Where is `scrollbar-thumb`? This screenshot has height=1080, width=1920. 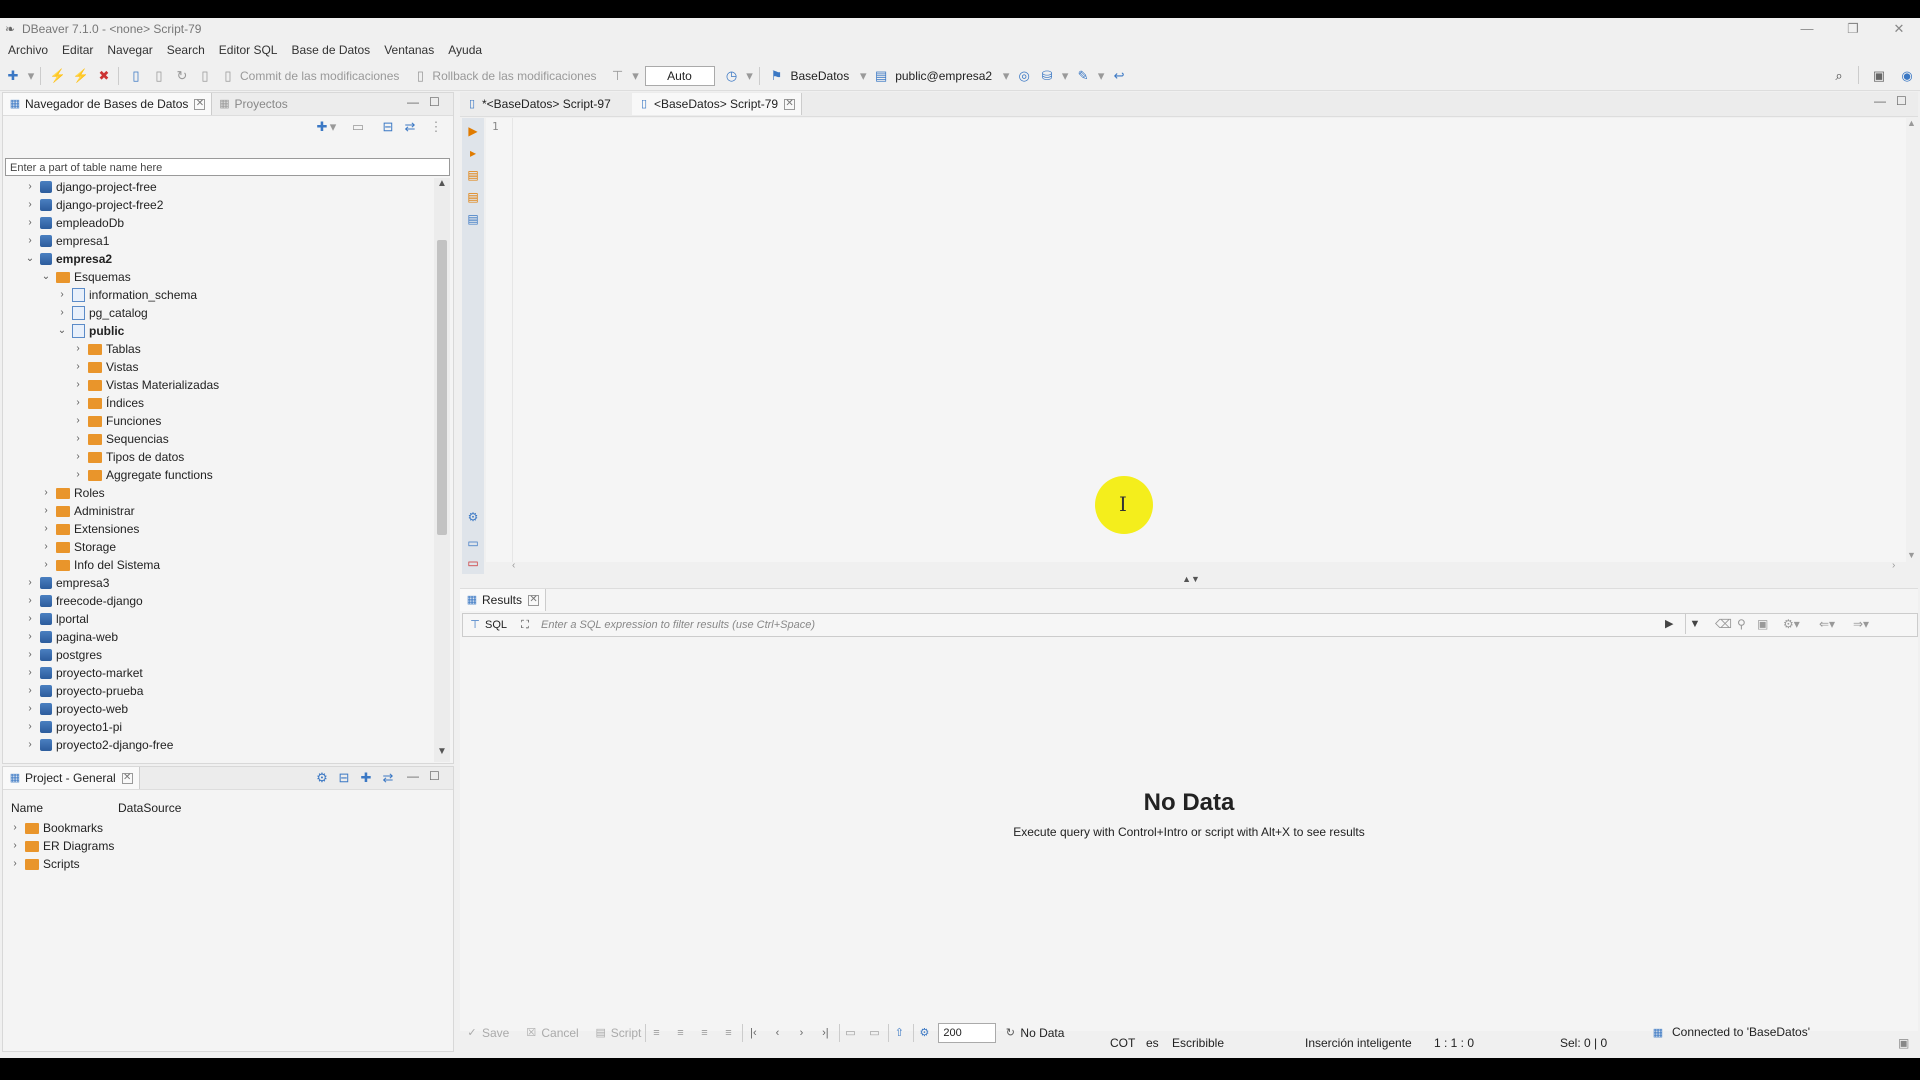 scrollbar-thumb is located at coordinates (442, 387).